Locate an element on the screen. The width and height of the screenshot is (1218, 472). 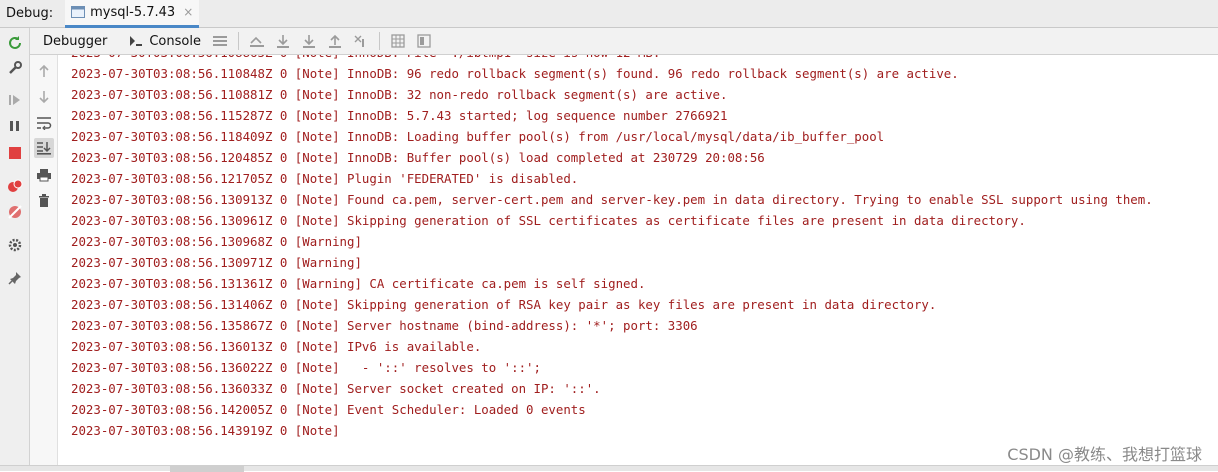
log-line: 2023-07-30T03:08:56.130971Z 0 [Warning] is located at coordinates (216, 262).